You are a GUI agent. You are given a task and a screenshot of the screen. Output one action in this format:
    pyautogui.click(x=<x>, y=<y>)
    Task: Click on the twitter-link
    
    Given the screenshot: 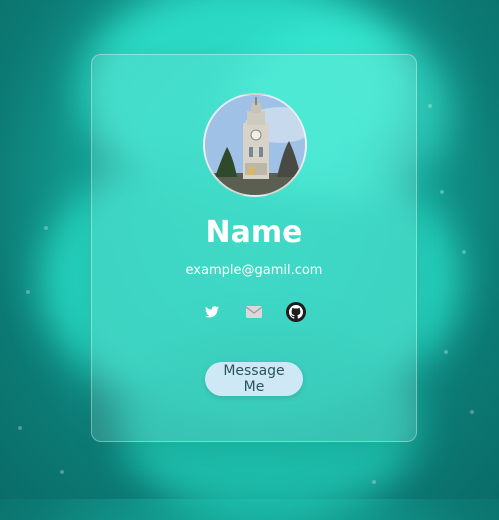 What is the action you would take?
    pyautogui.click(x=212, y=312)
    